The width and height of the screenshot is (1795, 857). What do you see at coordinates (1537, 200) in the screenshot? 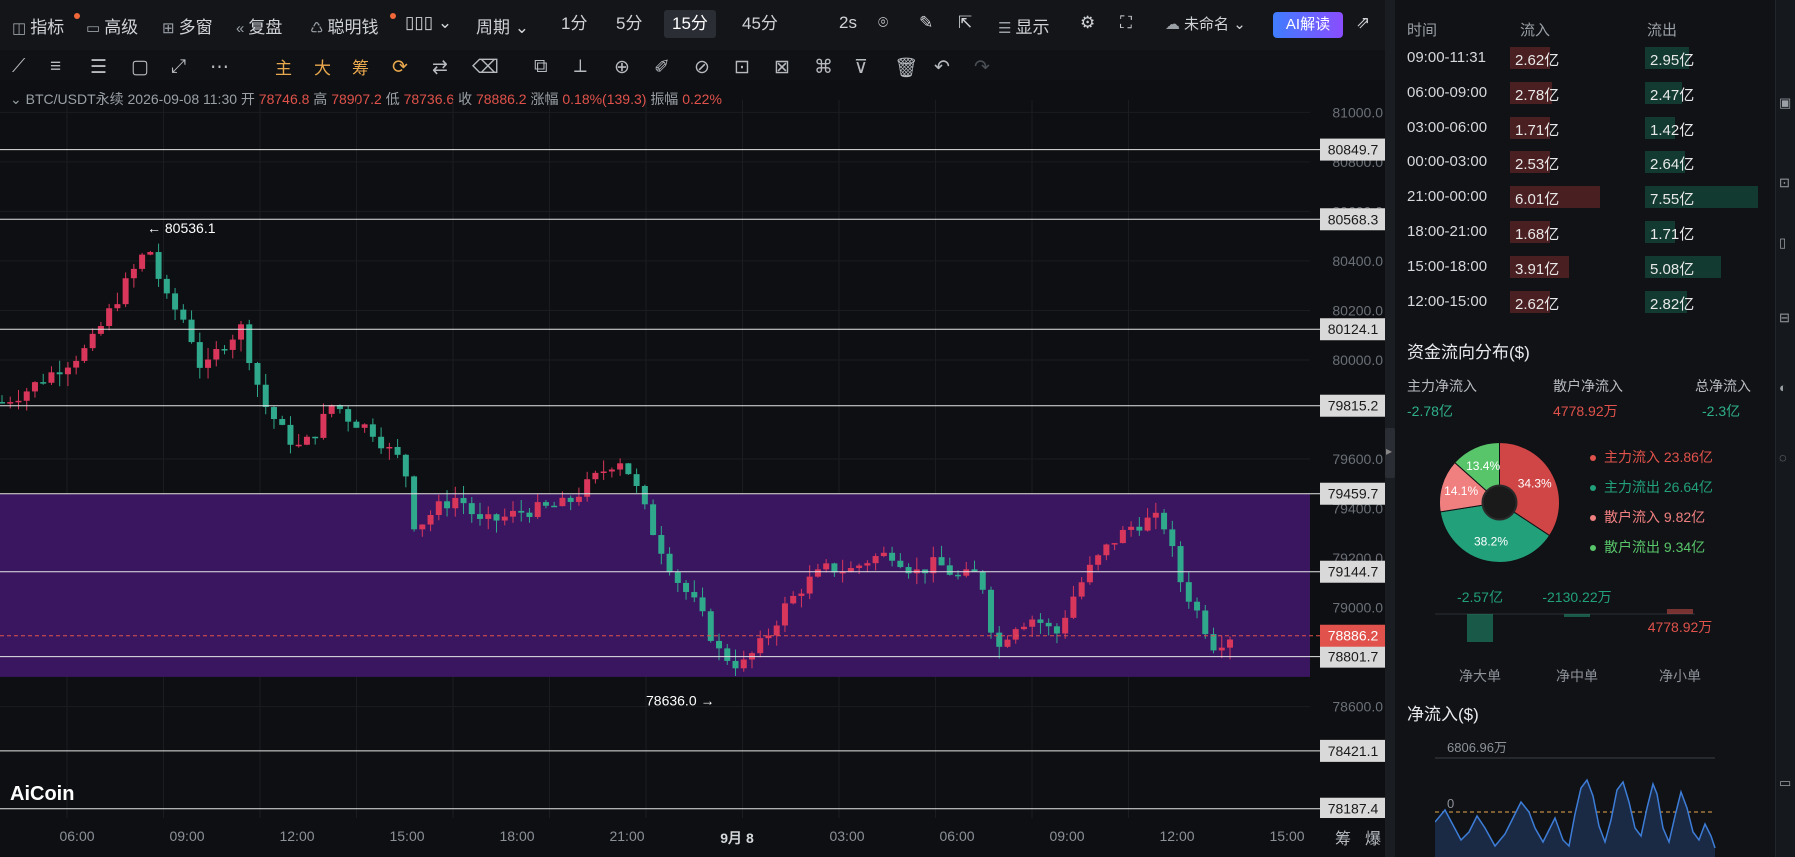
I see `inflow-value: 6.01亿` at bounding box center [1537, 200].